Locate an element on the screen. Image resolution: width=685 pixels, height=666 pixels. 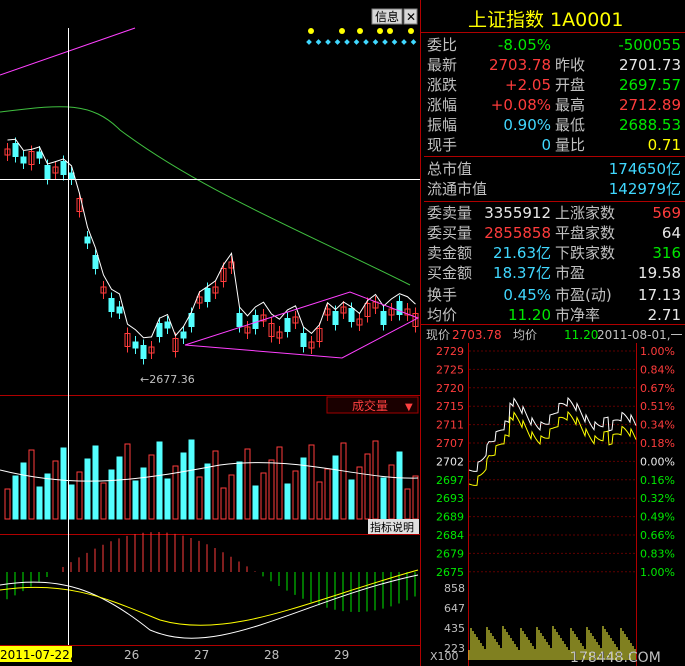
turnover-label: 换手 is located at coordinates (442, 295).